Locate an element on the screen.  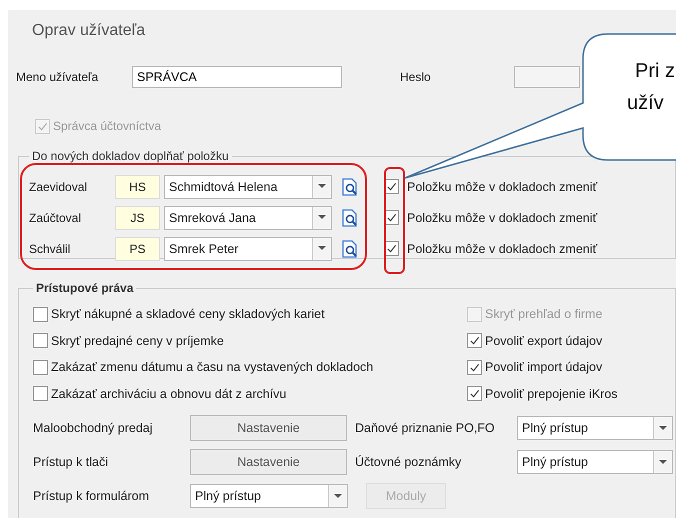
field-label: Zaúčtoval is located at coordinates (55, 217).